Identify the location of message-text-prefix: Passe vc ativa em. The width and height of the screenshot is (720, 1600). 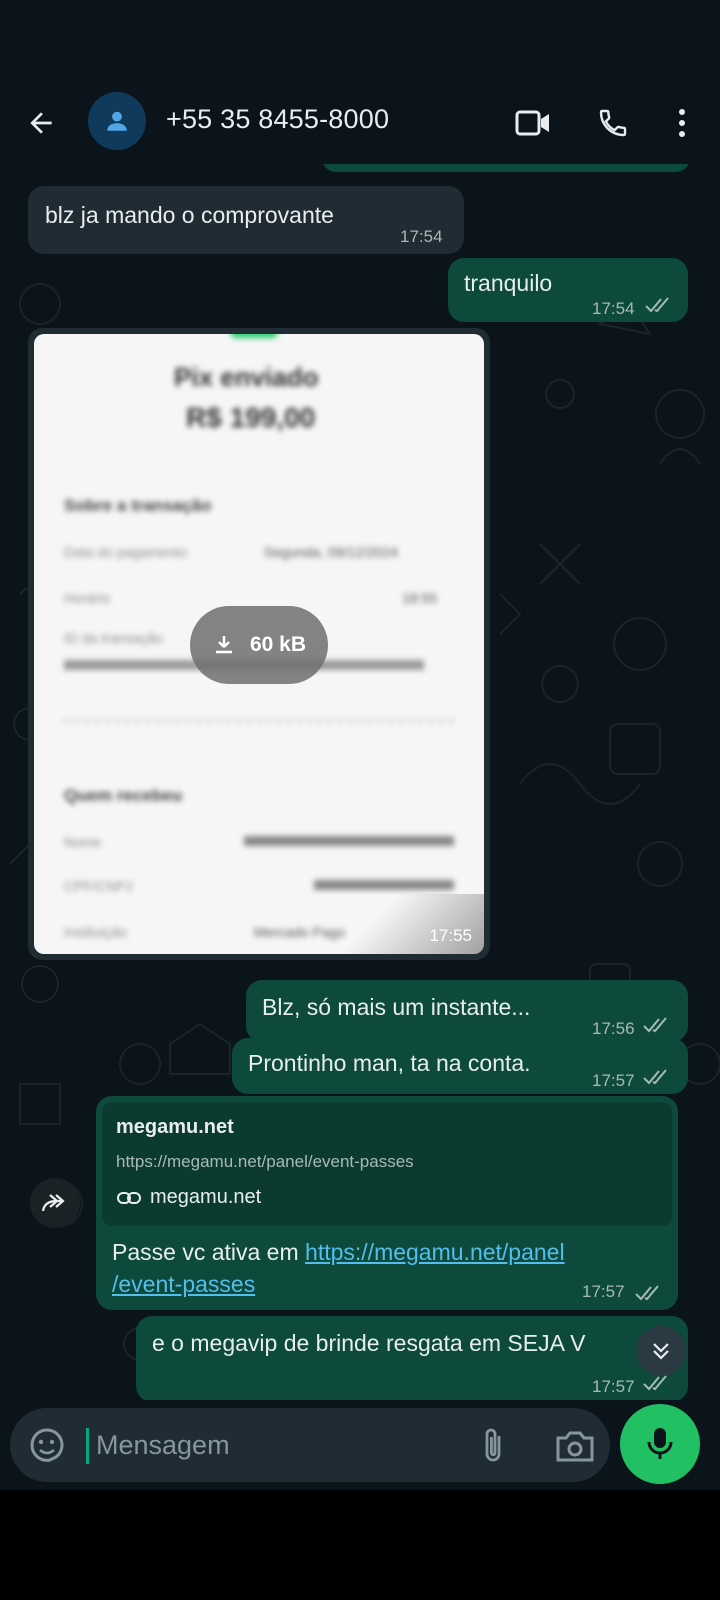
(209, 1252).